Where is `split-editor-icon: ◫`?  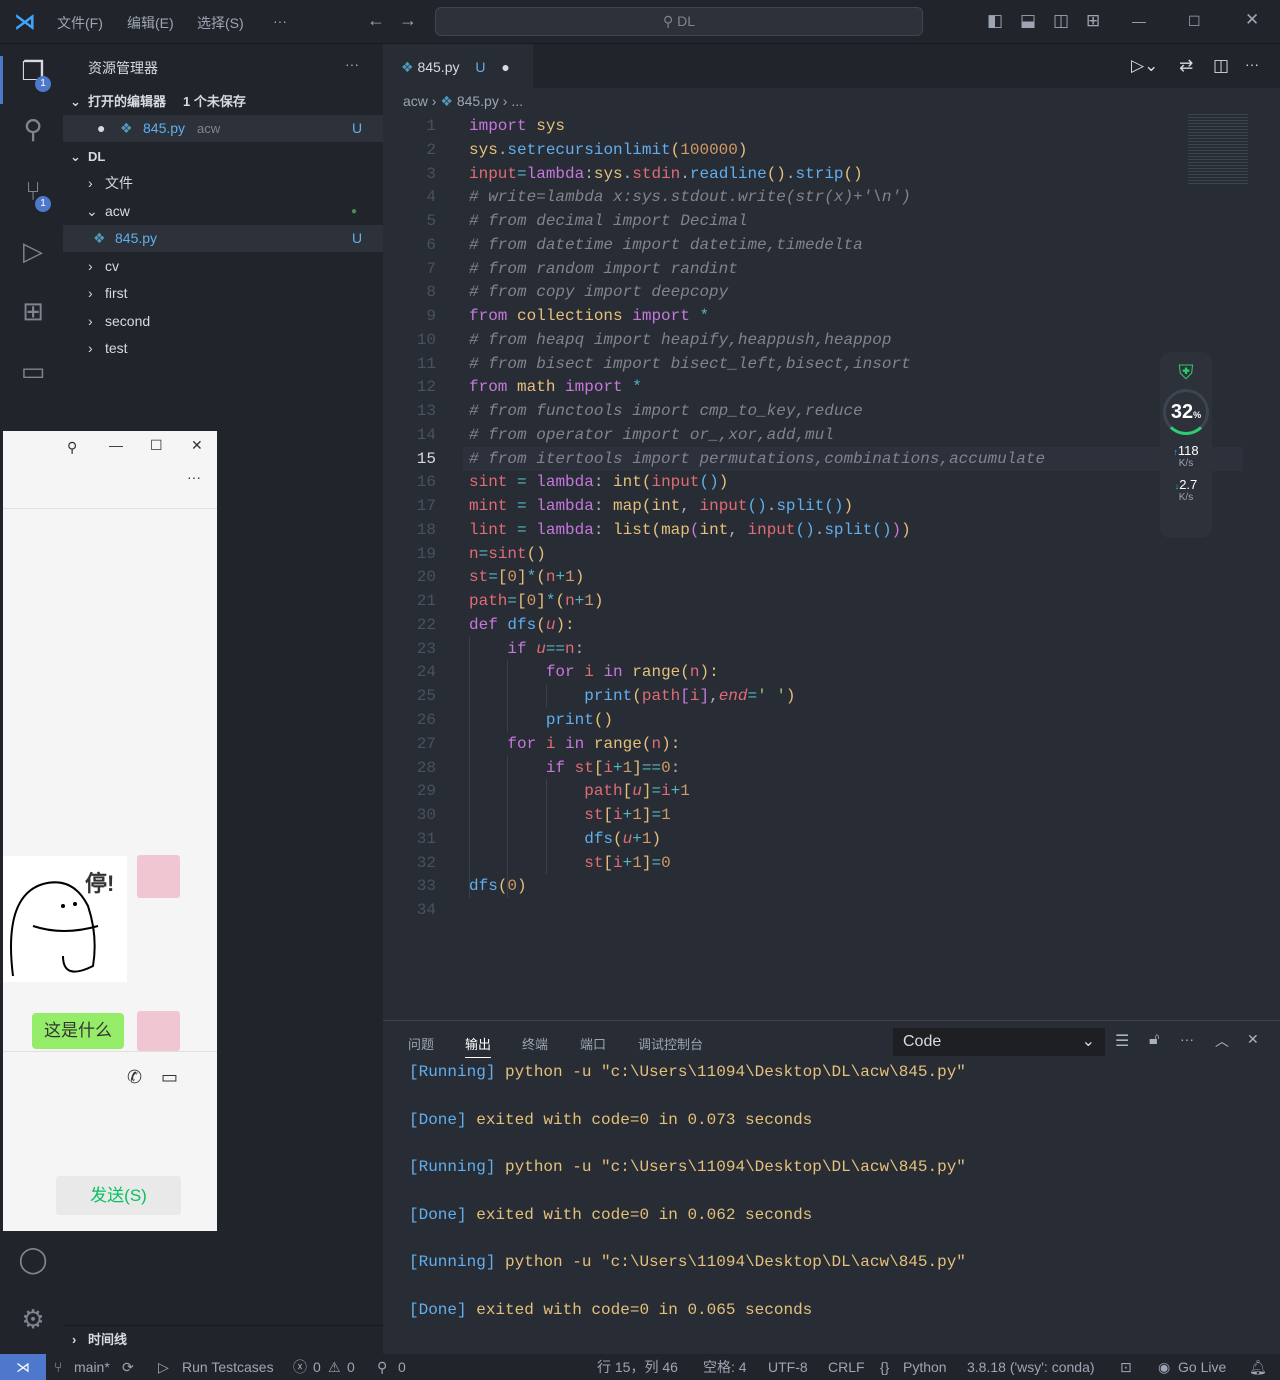
split-editor-icon: ◫ is located at coordinates (1221, 66).